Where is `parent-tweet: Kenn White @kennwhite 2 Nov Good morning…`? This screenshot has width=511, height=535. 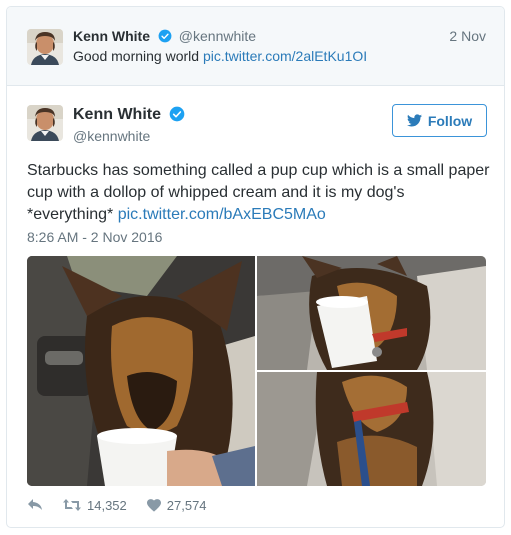 parent-tweet: Kenn White @kennwhite 2 Nov Good morning… is located at coordinates (255, 46).